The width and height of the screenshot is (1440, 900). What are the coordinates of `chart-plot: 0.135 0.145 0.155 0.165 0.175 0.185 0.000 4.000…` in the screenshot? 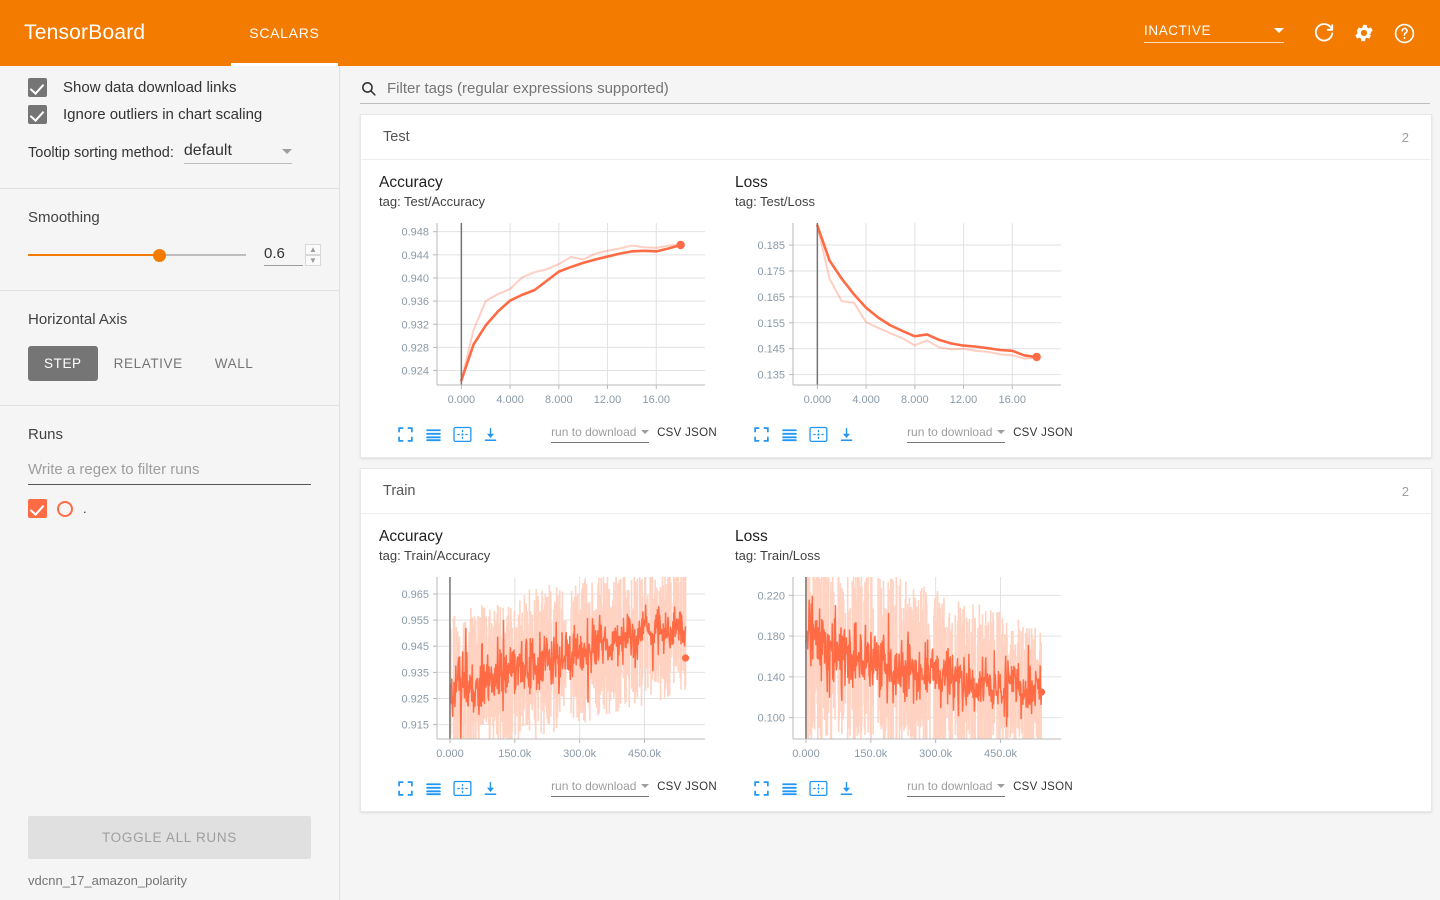 It's located at (904, 317).